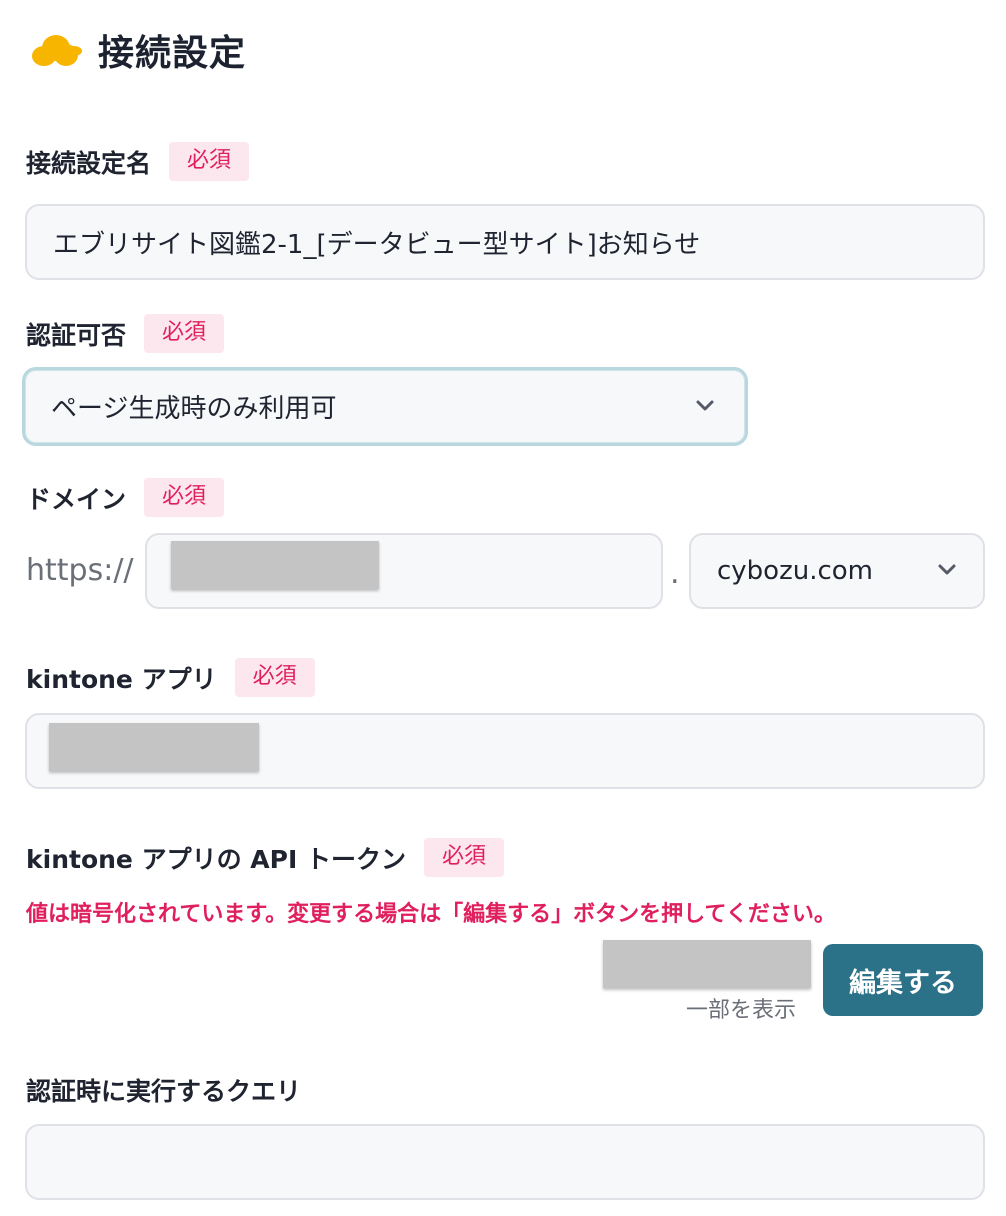  What do you see at coordinates (56, 50) in the screenshot?
I see `cloud-icon` at bounding box center [56, 50].